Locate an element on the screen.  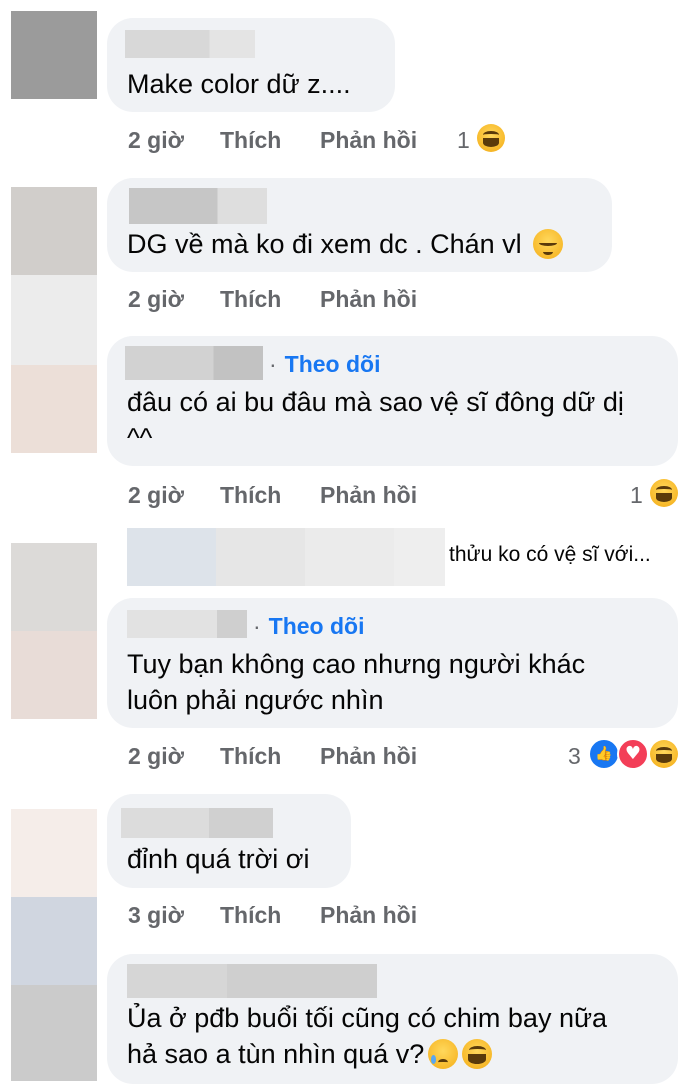
comment-text-line2: hả sao a tùn nhìn quá v? is located at coordinates (310, 1054).